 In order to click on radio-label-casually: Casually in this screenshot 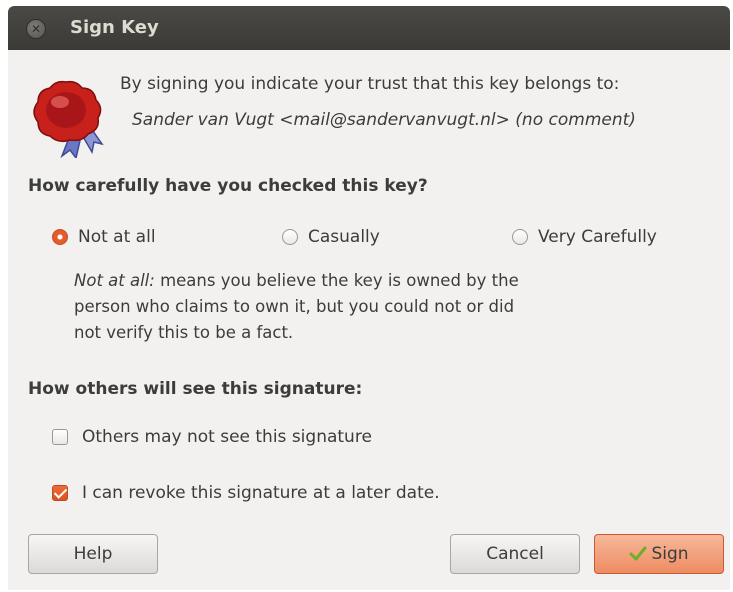, I will do `click(344, 237)`.